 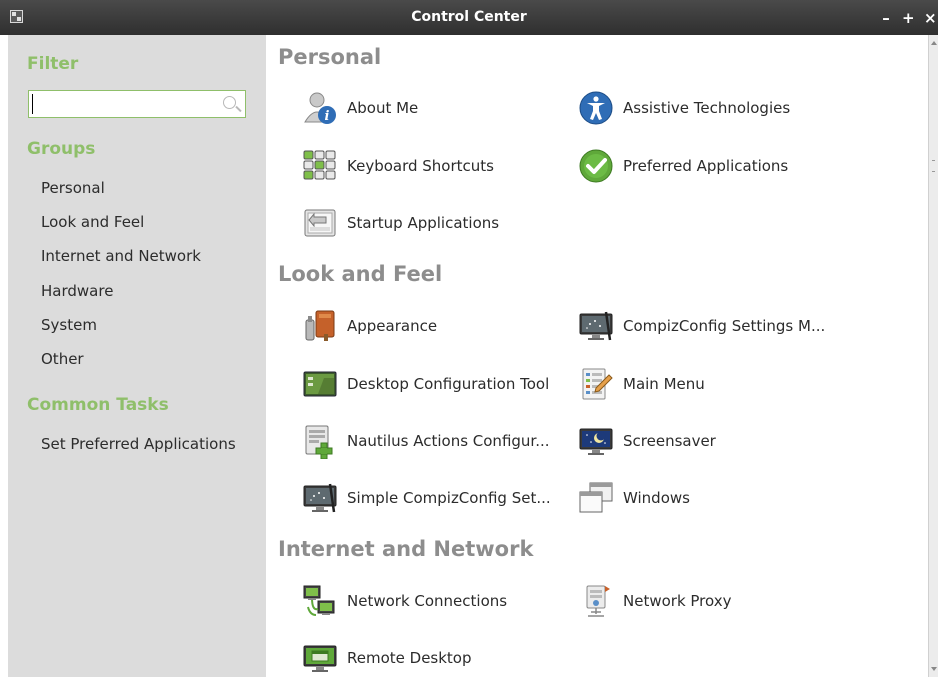 What do you see at coordinates (933, 166) in the screenshot?
I see `scrollbar-grip` at bounding box center [933, 166].